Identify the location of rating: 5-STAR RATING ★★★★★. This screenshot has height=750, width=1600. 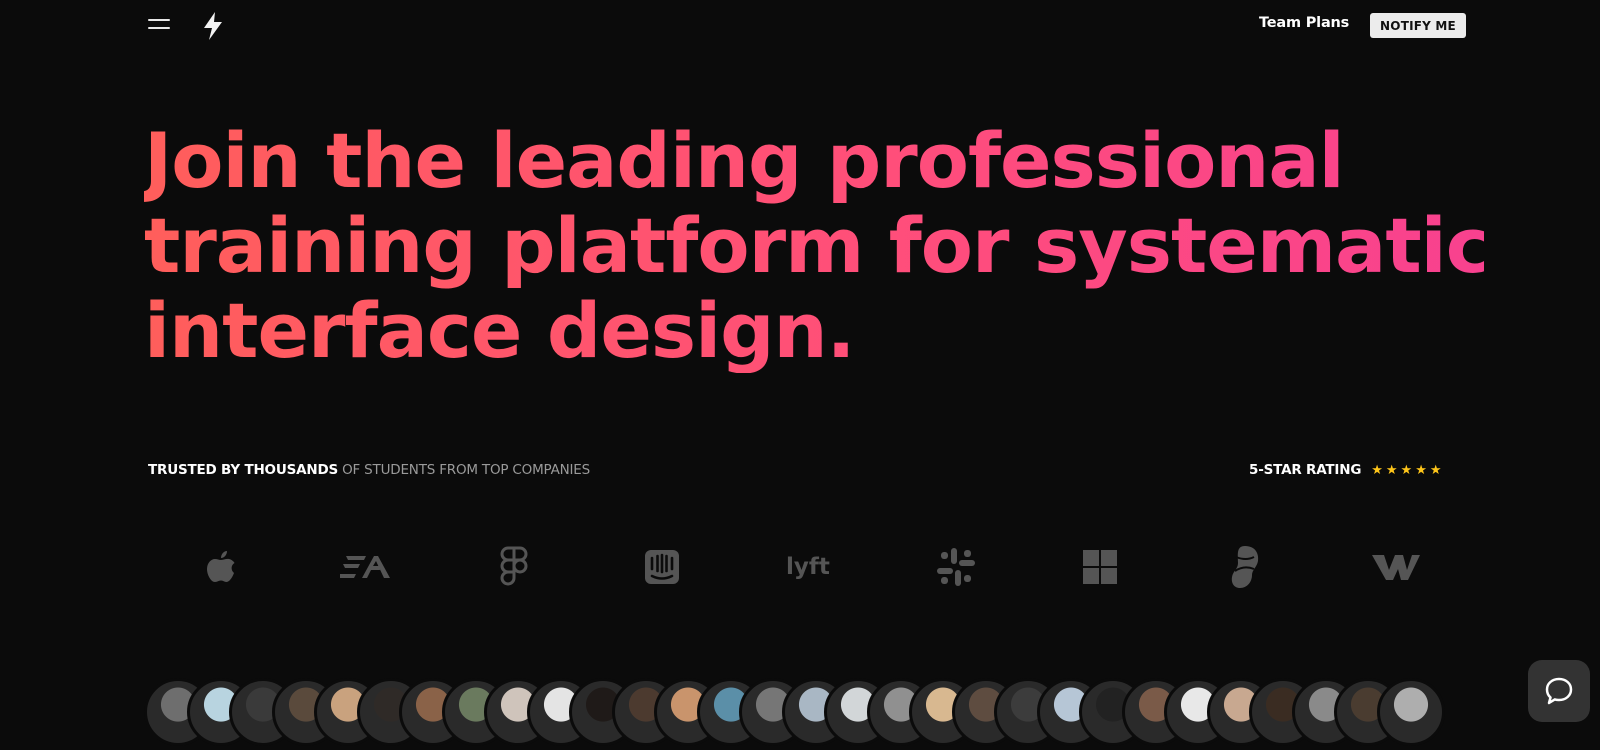
(1347, 470).